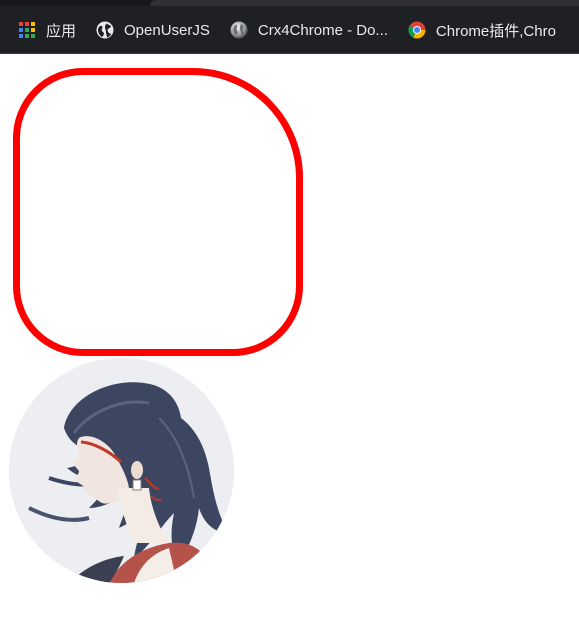 This screenshot has width=579, height=626. I want to click on avatar-illustration, so click(121, 470).